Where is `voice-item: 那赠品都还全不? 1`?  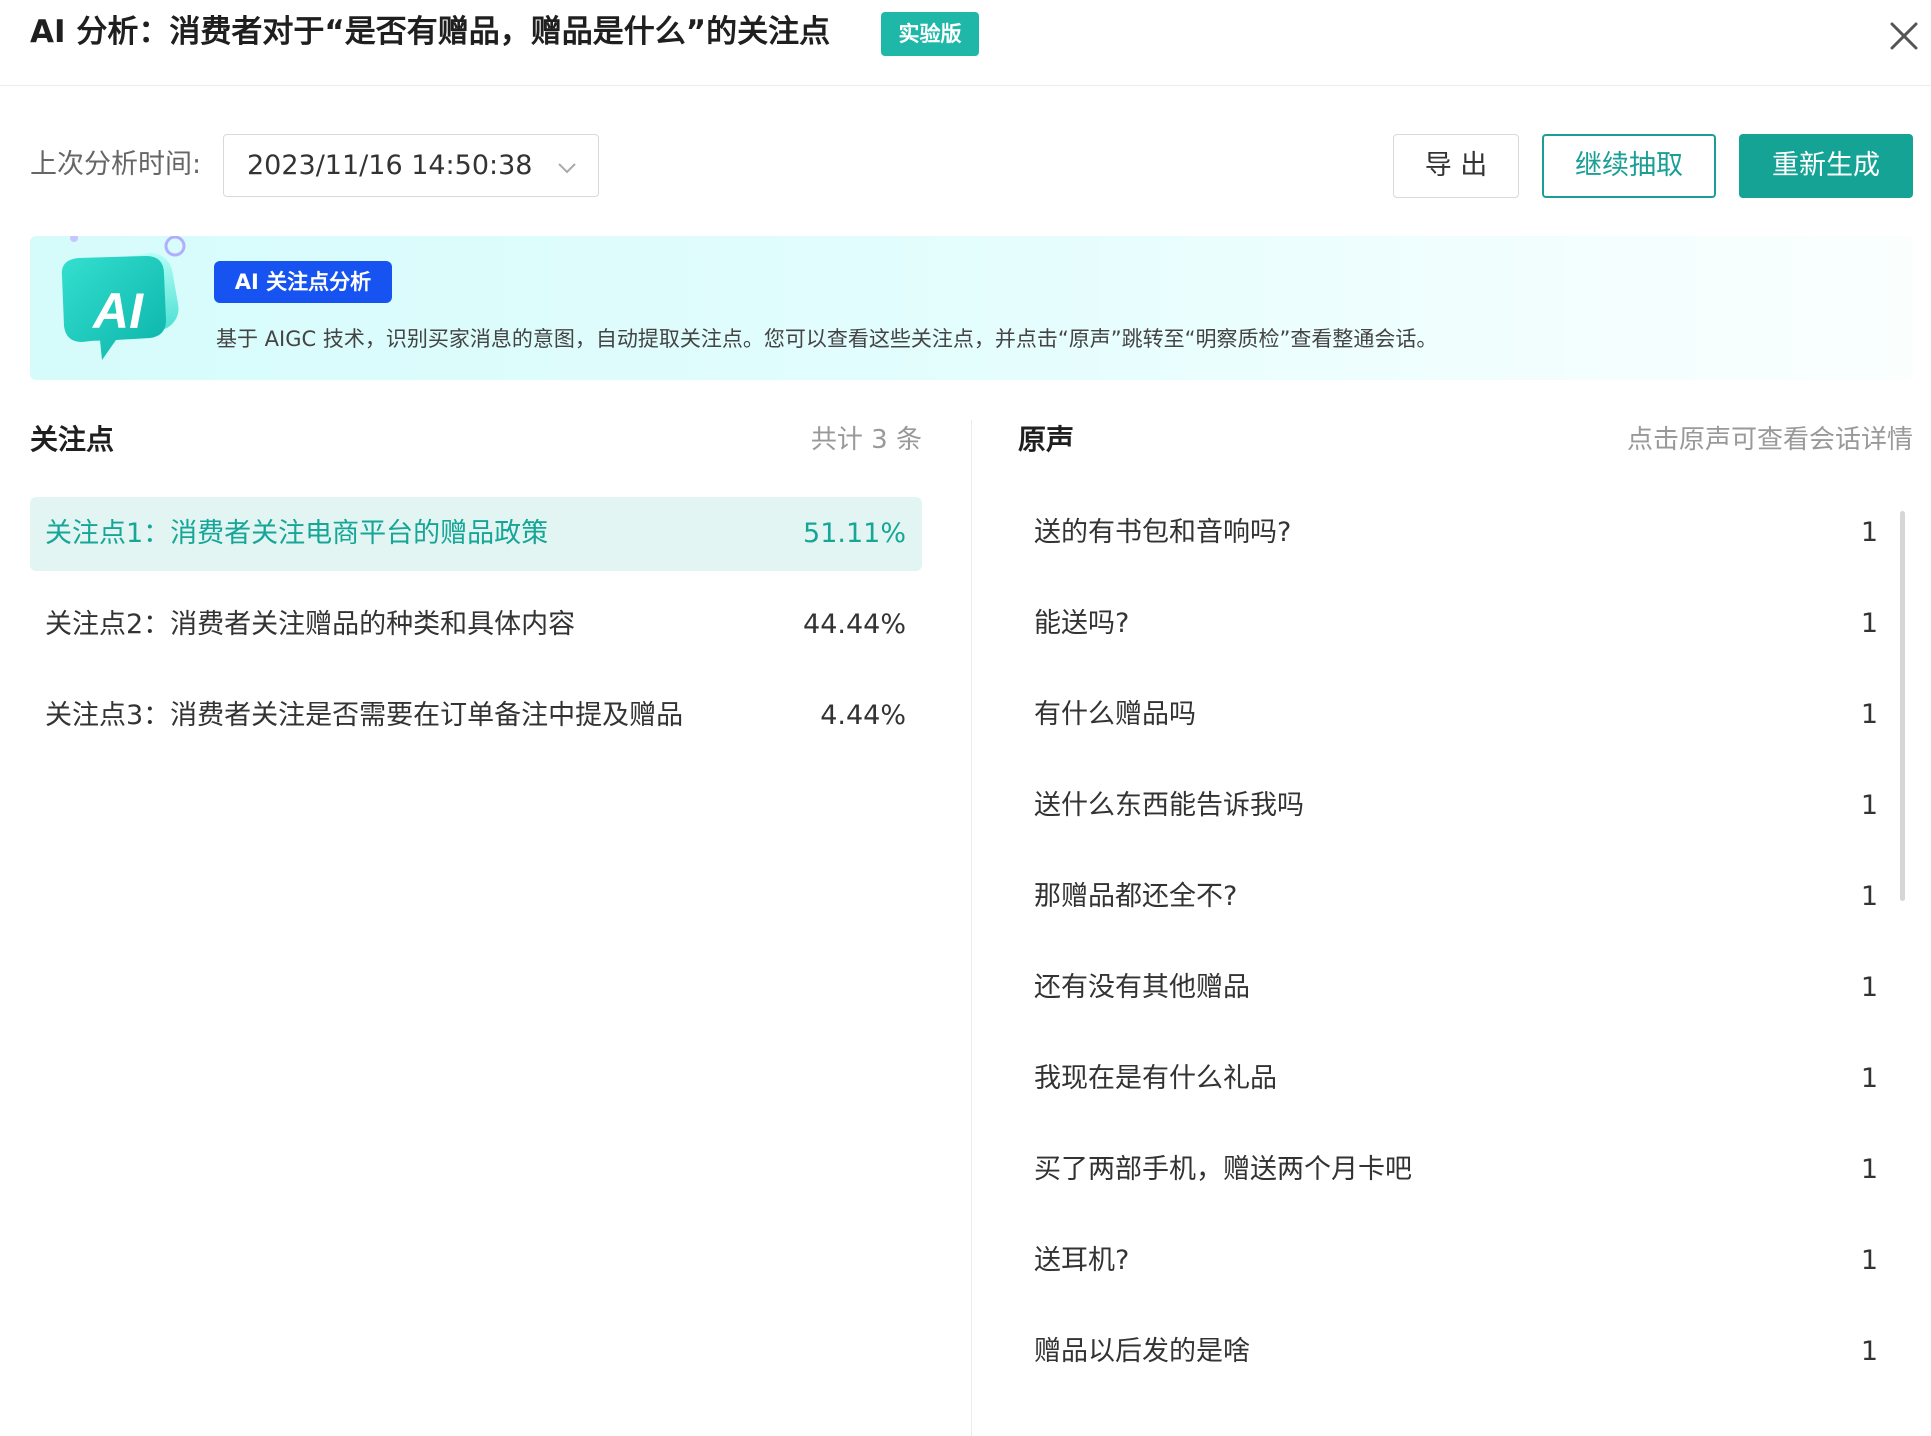
voice-item: 那赠品都还全不? 1 is located at coordinates (1448, 904).